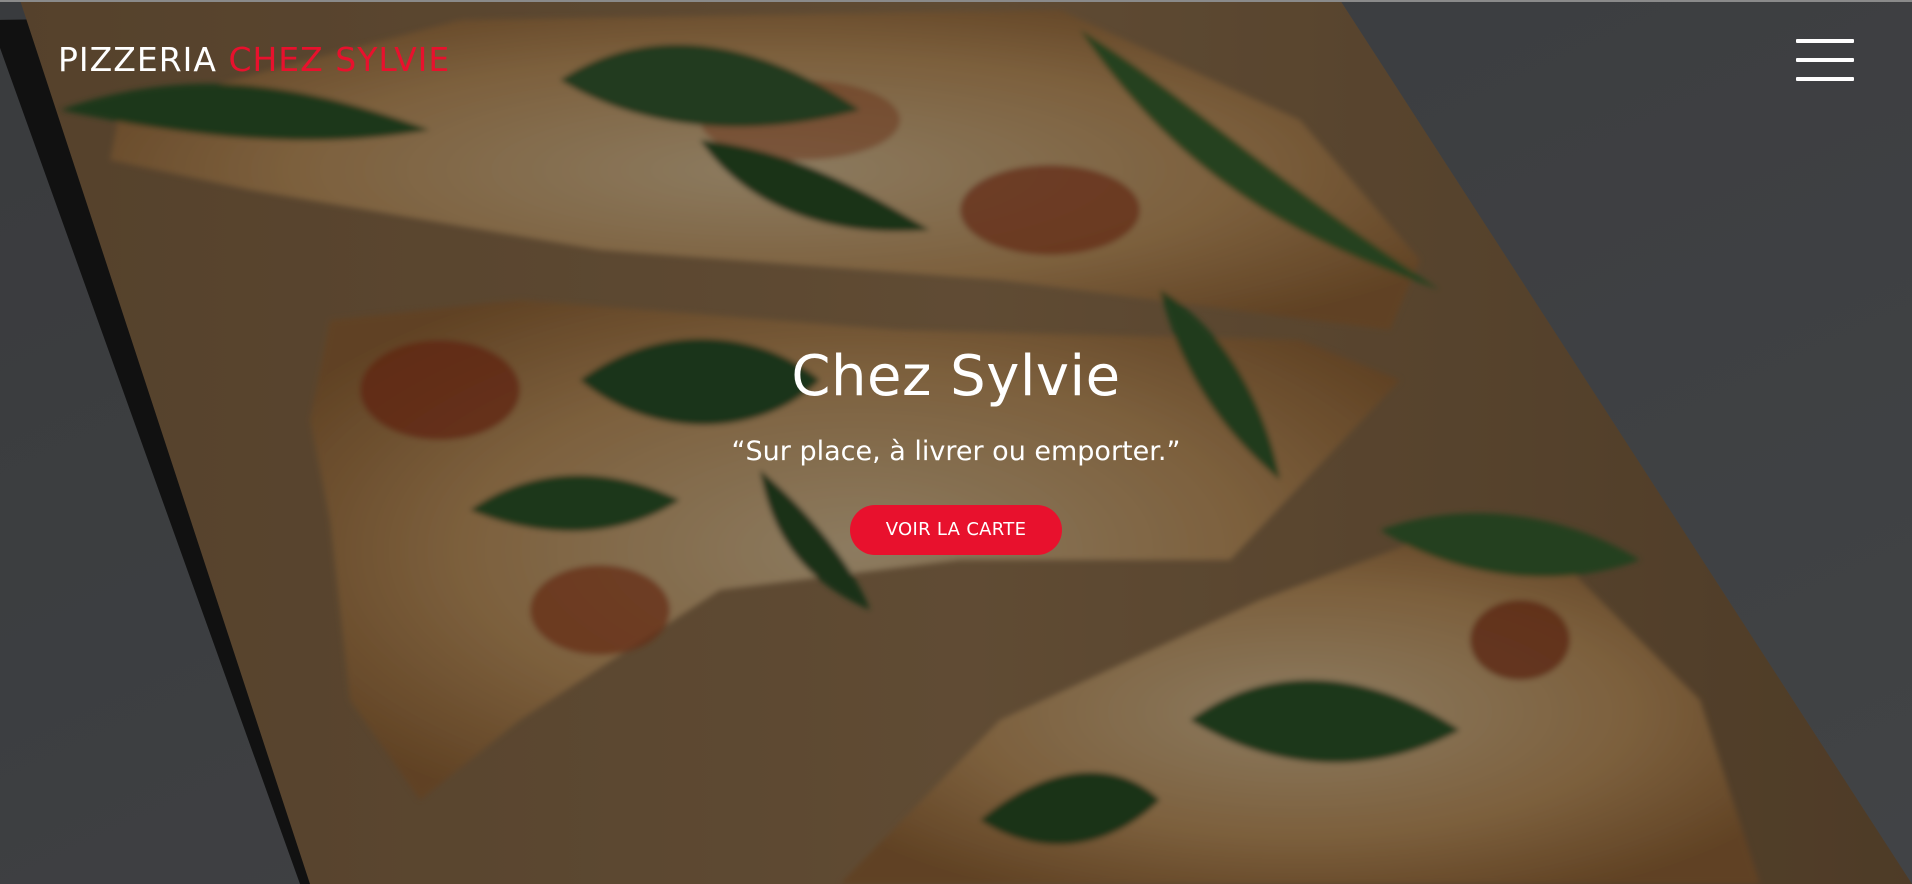 The image size is (1912, 884). I want to click on top-border, so click(956, 1).